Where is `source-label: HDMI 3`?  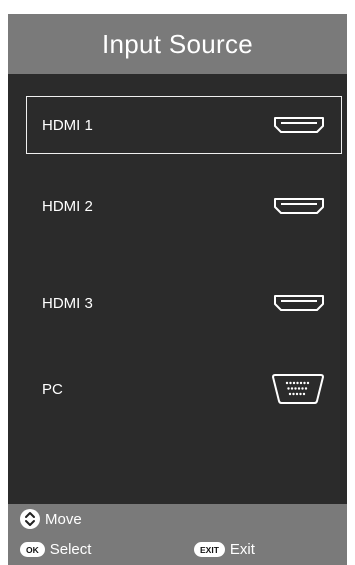 source-label: HDMI 3 is located at coordinates (67, 303).